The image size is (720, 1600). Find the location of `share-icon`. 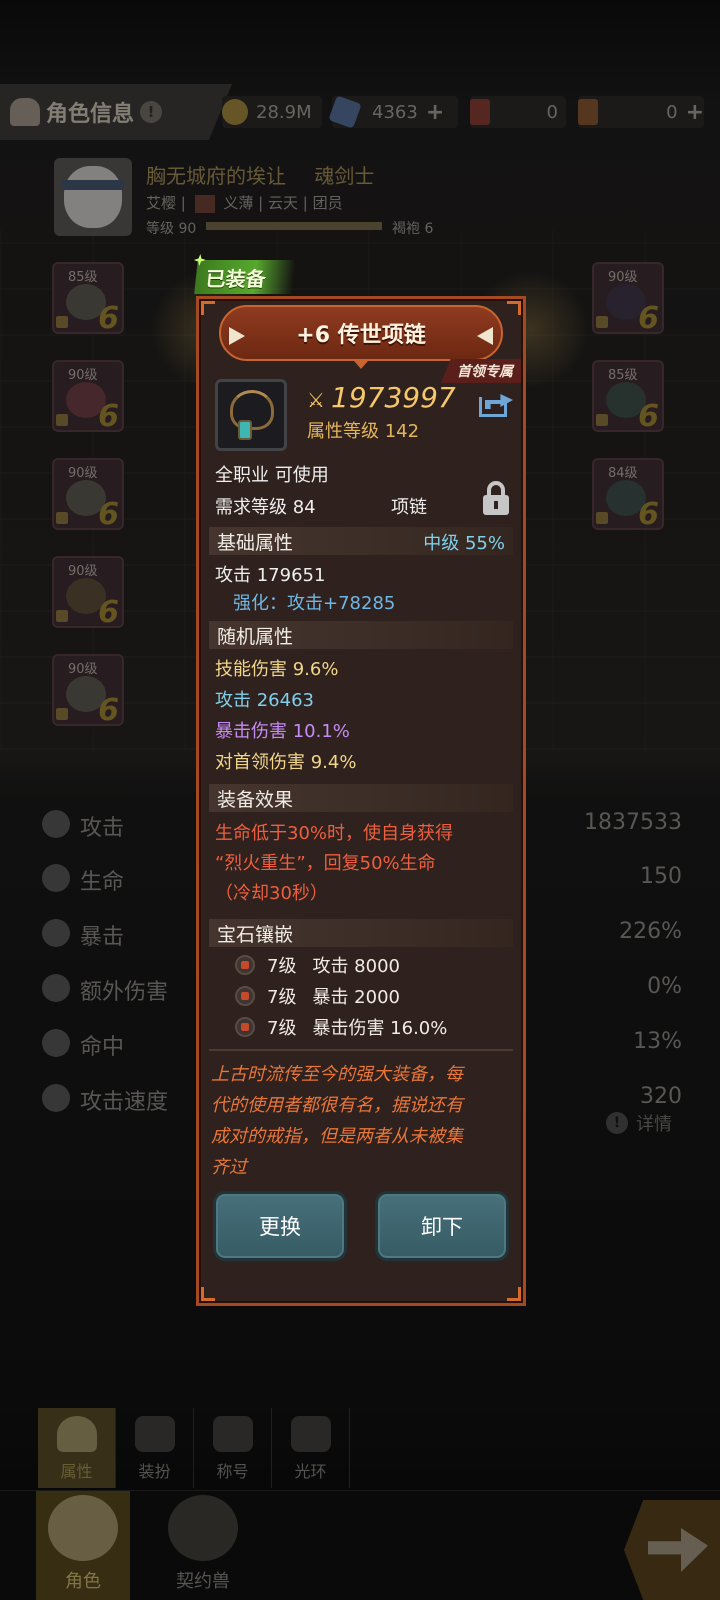

share-icon is located at coordinates (496, 404).